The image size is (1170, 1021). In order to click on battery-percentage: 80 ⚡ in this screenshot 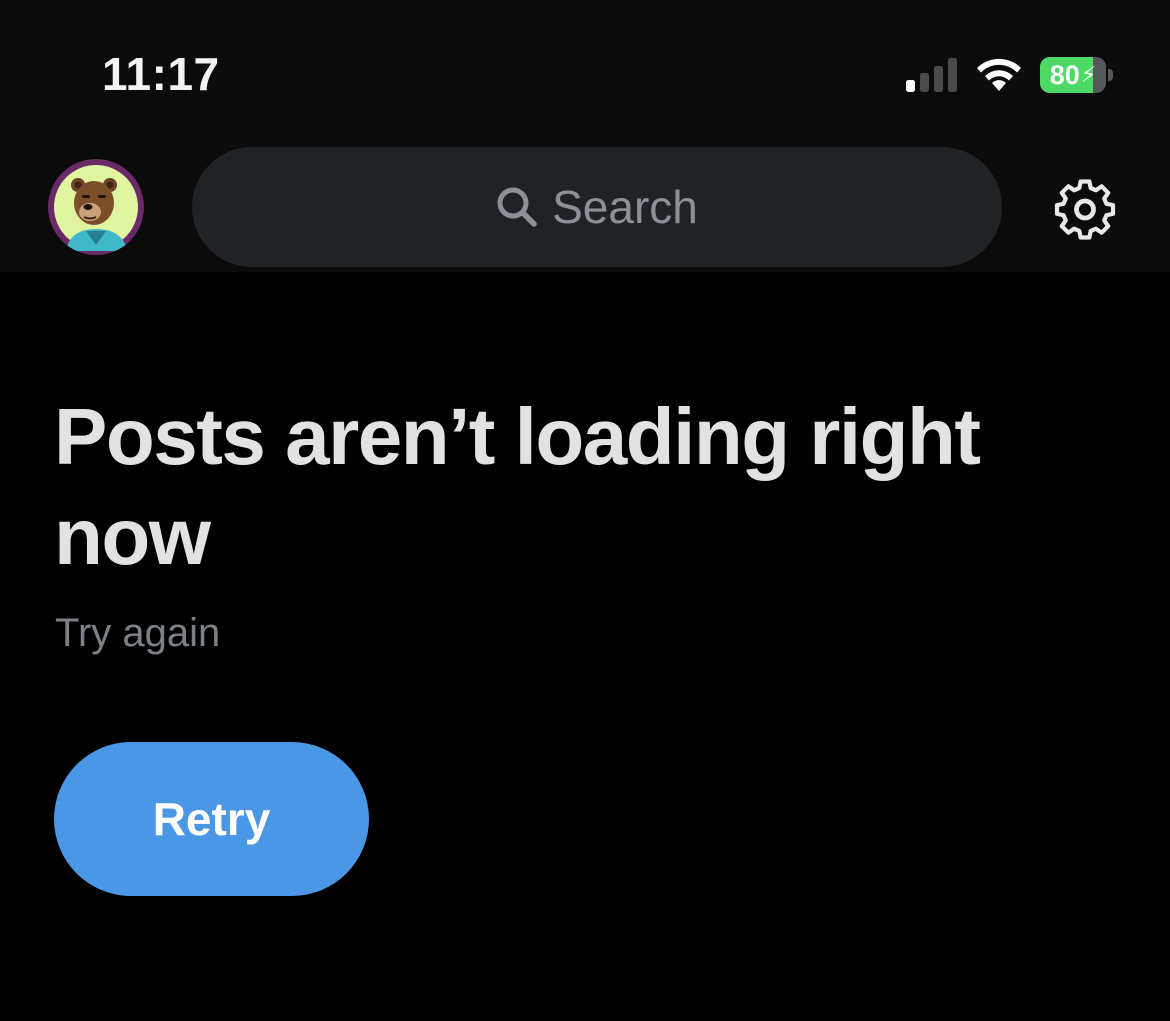, I will do `click(1073, 75)`.